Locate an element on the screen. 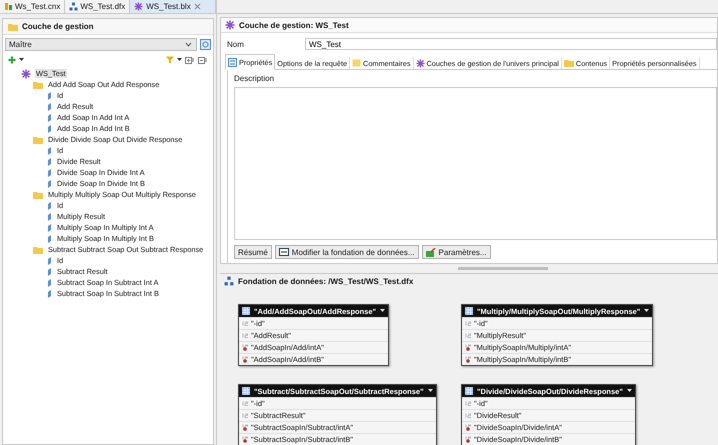  note-icon is located at coordinates (357, 63).